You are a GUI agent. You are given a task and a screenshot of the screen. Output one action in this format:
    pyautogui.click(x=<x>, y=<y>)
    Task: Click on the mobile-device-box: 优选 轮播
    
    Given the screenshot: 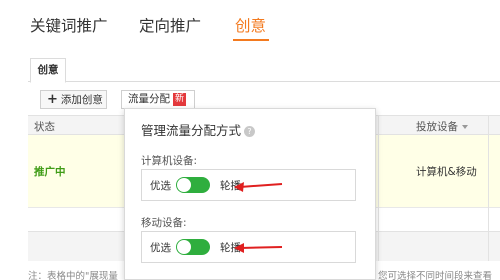 What is the action you would take?
    pyautogui.click(x=248, y=247)
    